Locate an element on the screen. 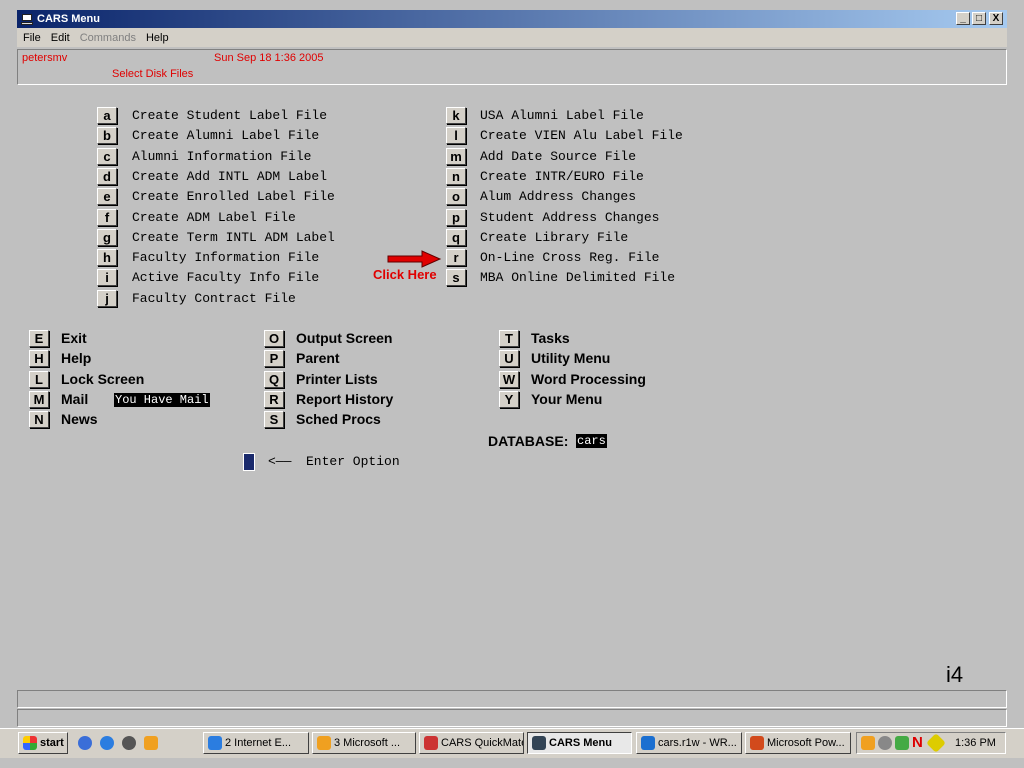  taskbar-item-label: CARS Menu is located at coordinates (580, 743).